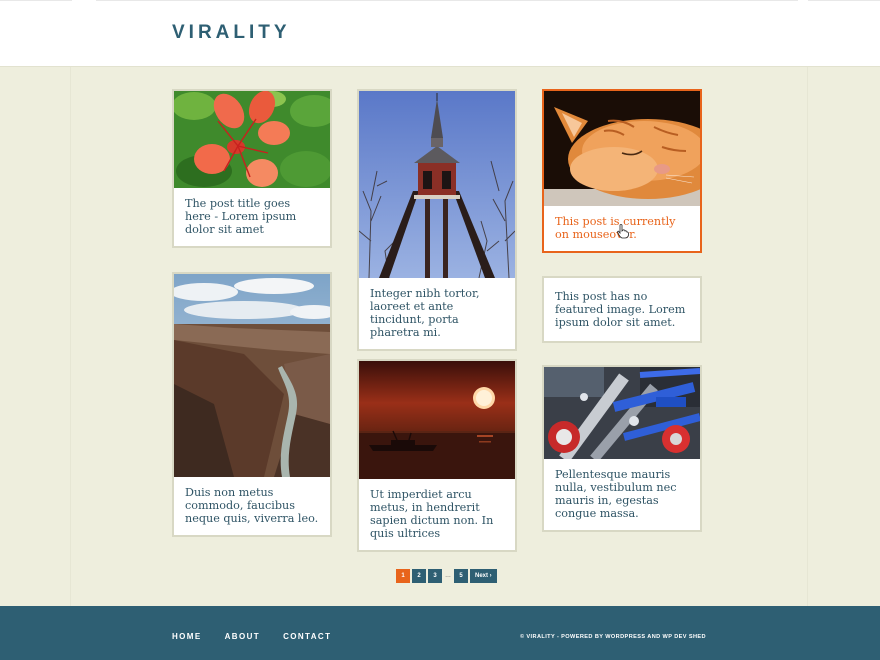 This screenshot has width=880, height=660. I want to click on red-flower-image, so click(252, 139).